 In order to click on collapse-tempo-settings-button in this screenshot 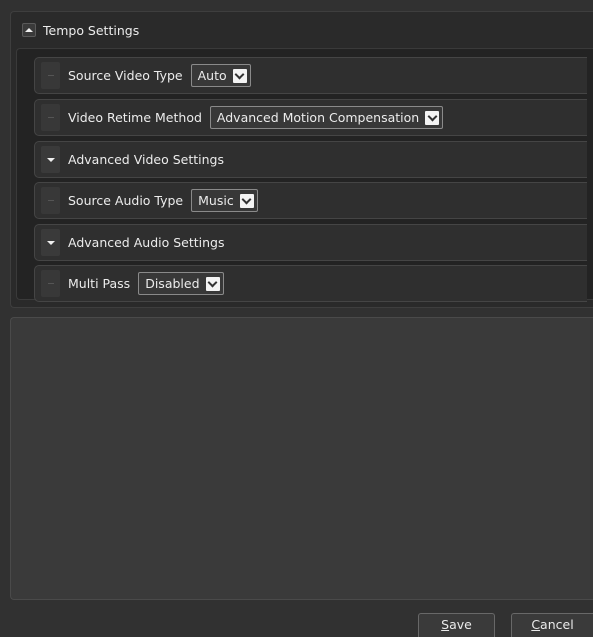, I will do `click(29, 30)`.